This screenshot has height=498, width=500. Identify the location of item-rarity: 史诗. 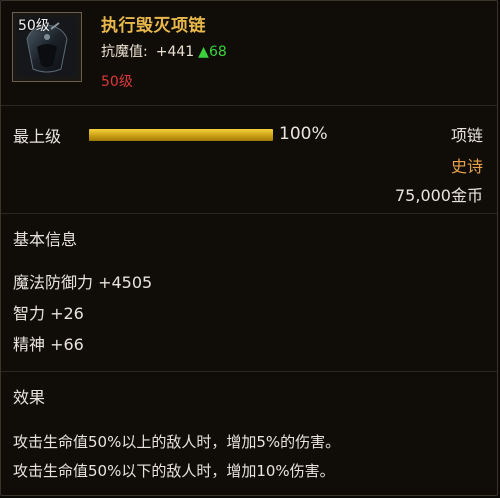
(466, 166).